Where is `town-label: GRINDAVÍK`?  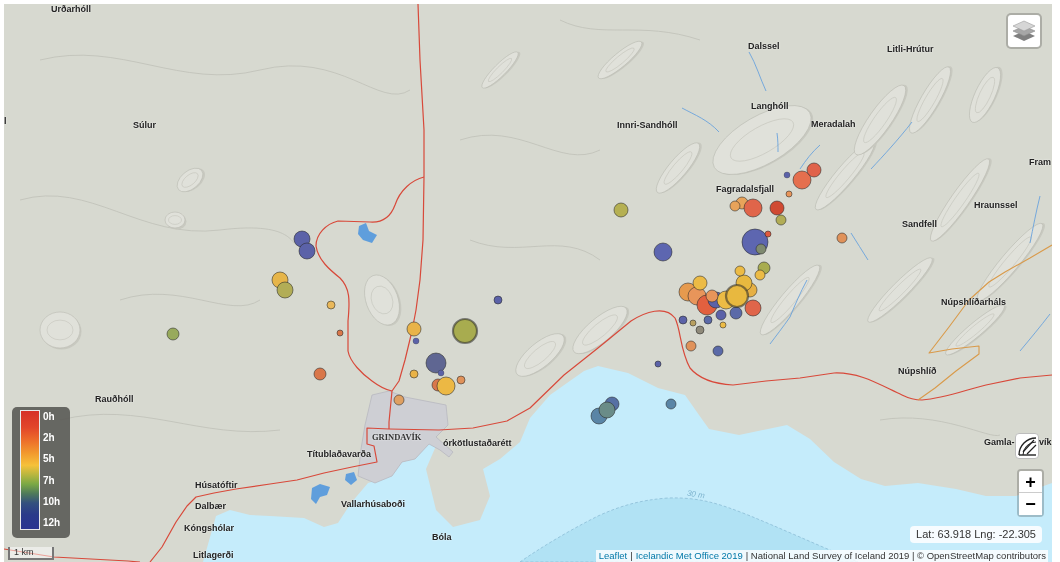 town-label: GRINDAVÍK is located at coordinates (397, 437).